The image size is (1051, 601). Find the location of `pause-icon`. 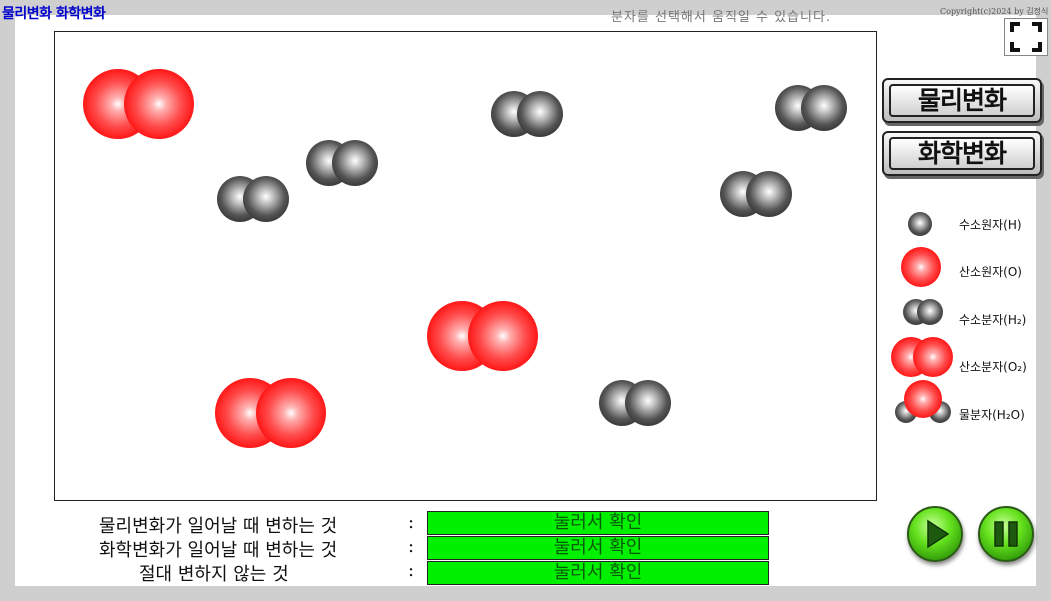

pause-icon is located at coordinates (1006, 534).